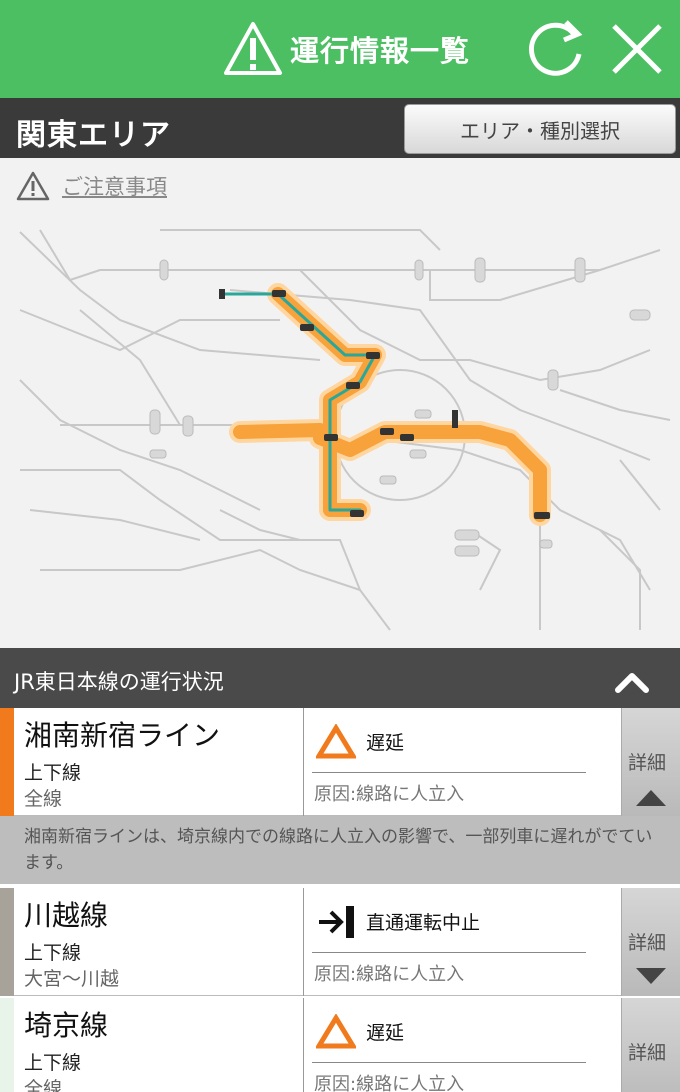  I want to click on notice-link-group: ご注意事項, so click(91, 186).